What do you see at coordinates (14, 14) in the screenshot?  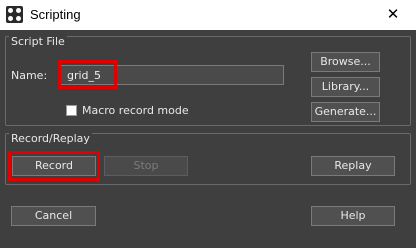 I see `app-icon` at bounding box center [14, 14].